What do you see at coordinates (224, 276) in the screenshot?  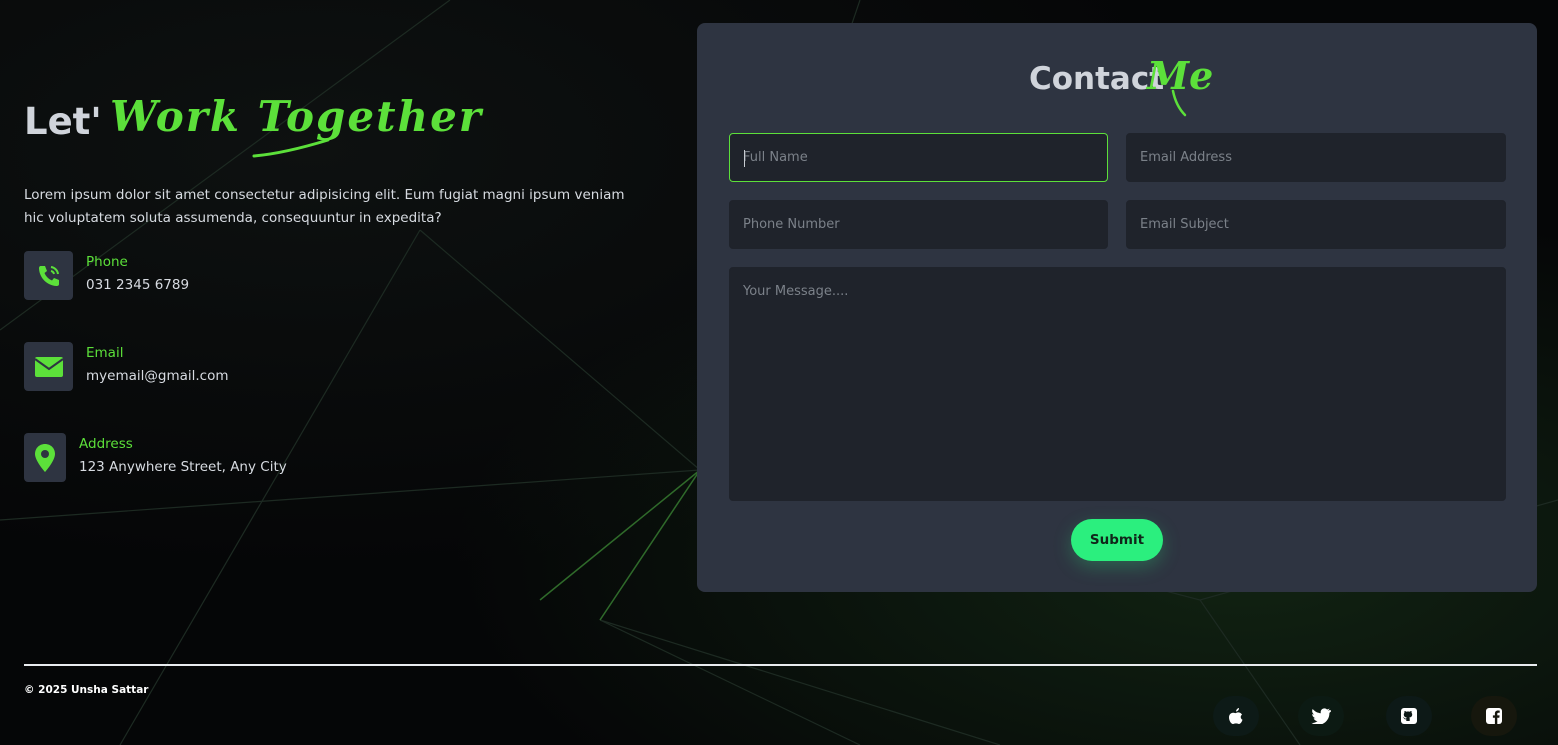 I see `contact-phone: Phone 031 2345 6789` at bounding box center [224, 276].